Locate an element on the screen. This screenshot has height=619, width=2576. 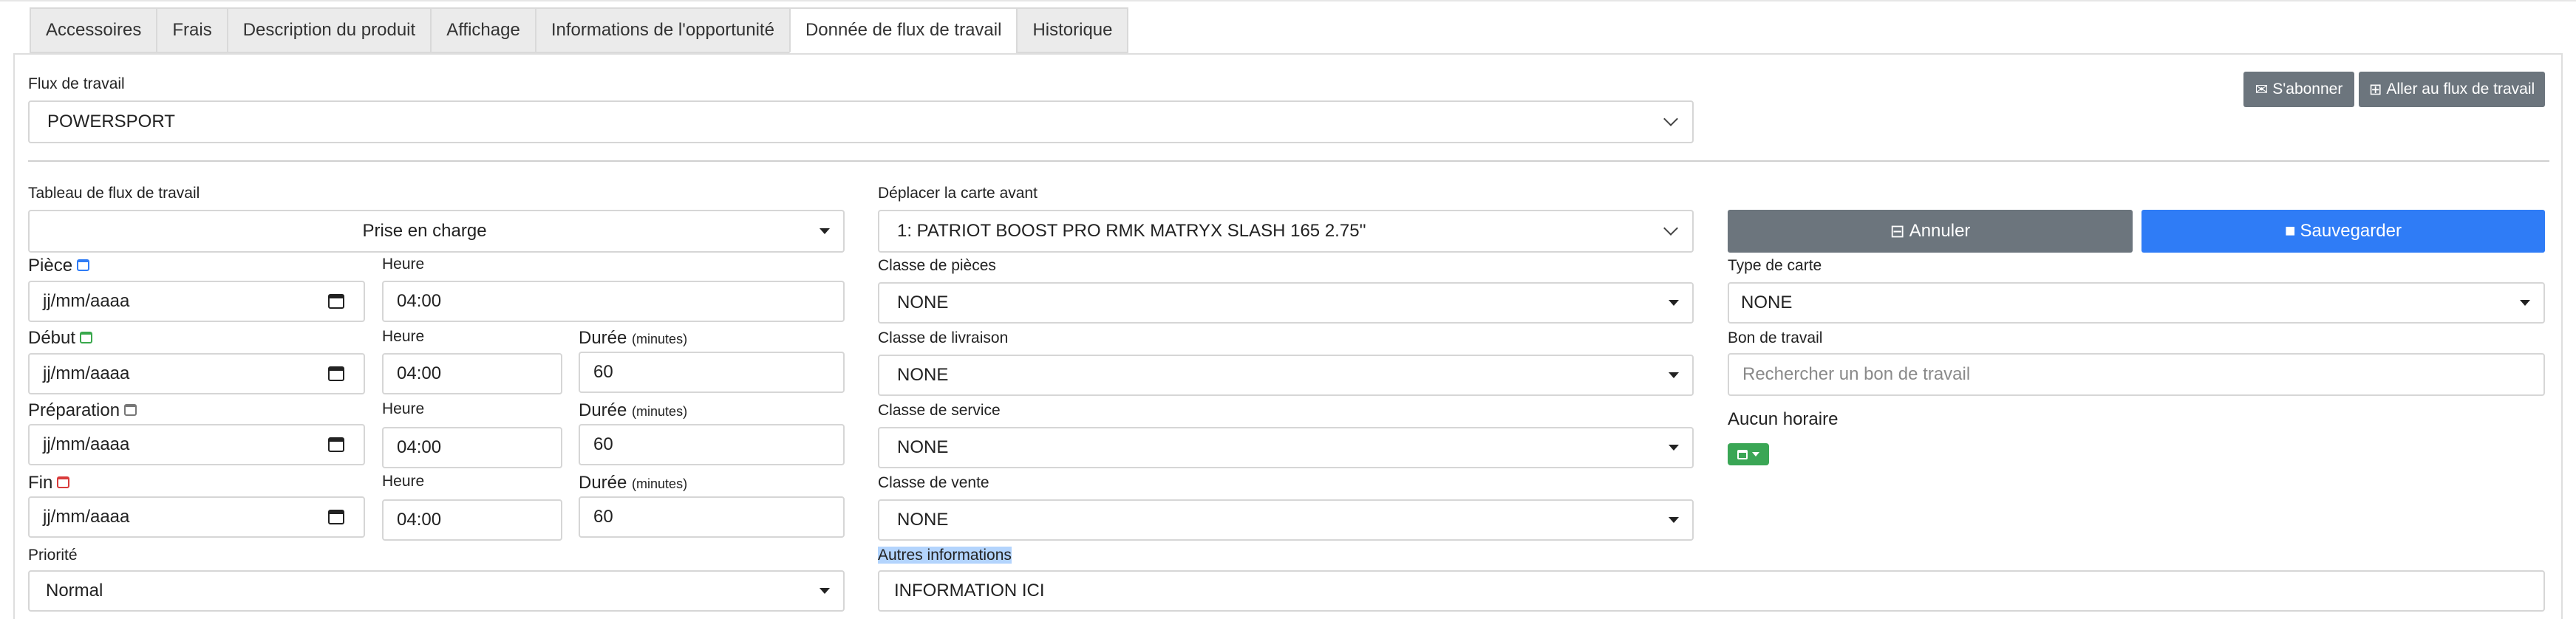
tab-affichage: Affichage is located at coordinates (482, 30).